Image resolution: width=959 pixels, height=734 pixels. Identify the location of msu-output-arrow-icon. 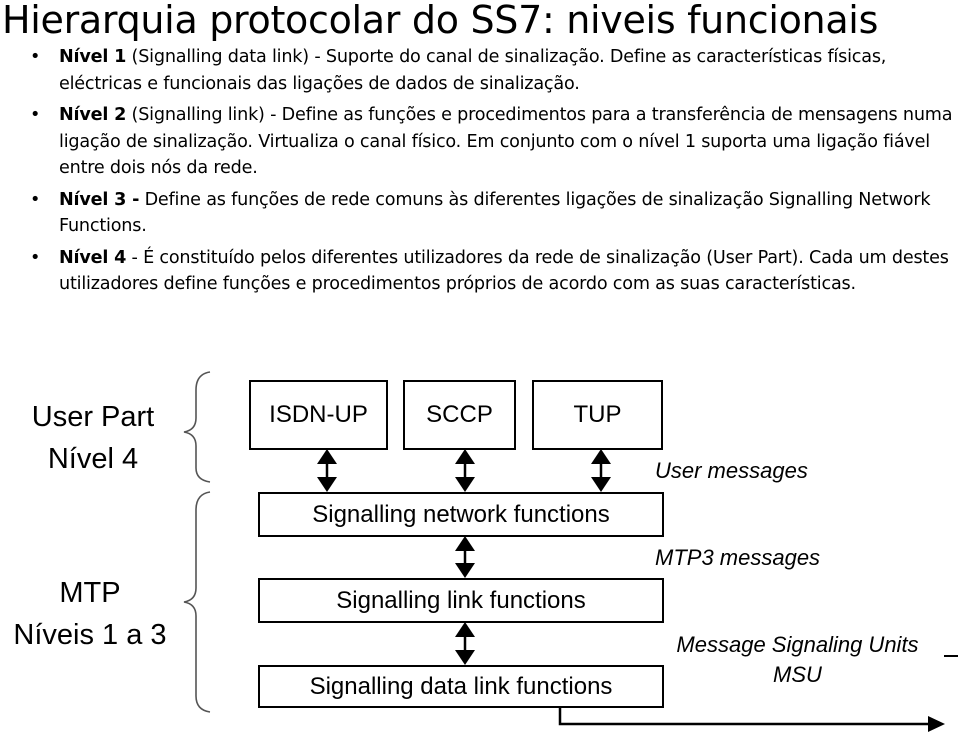
(751, 719).